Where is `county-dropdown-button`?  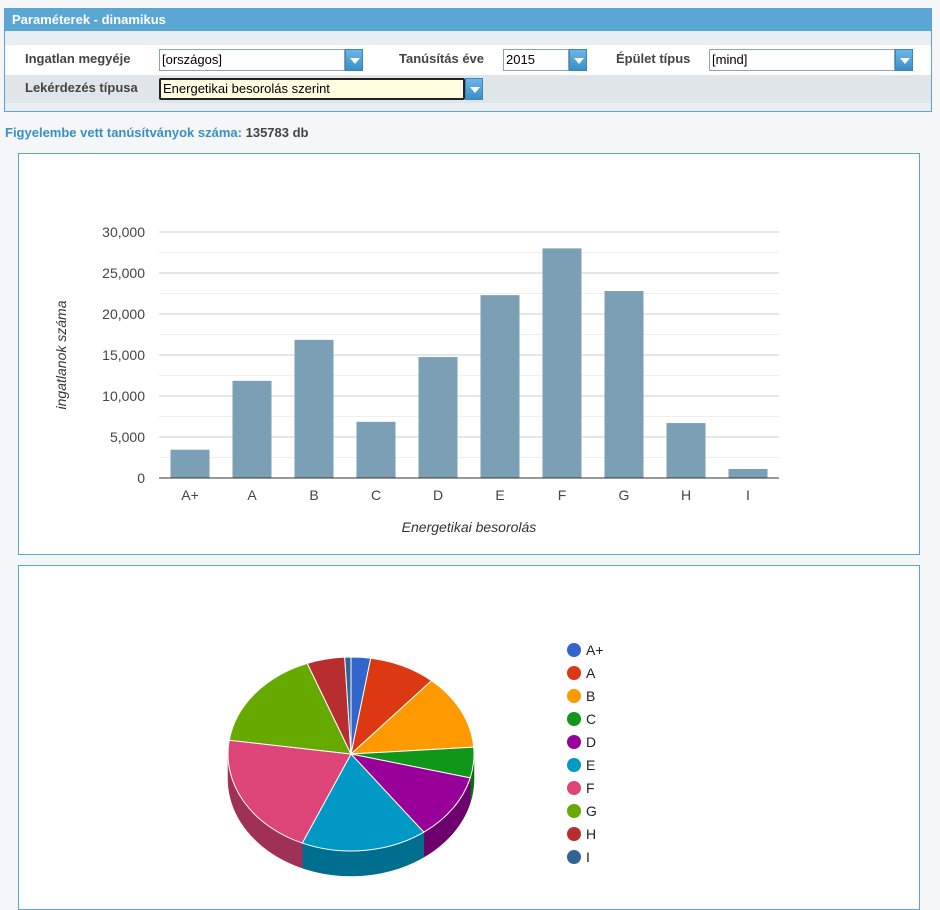 county-dropdown-button is located at coordinates (354, 60).